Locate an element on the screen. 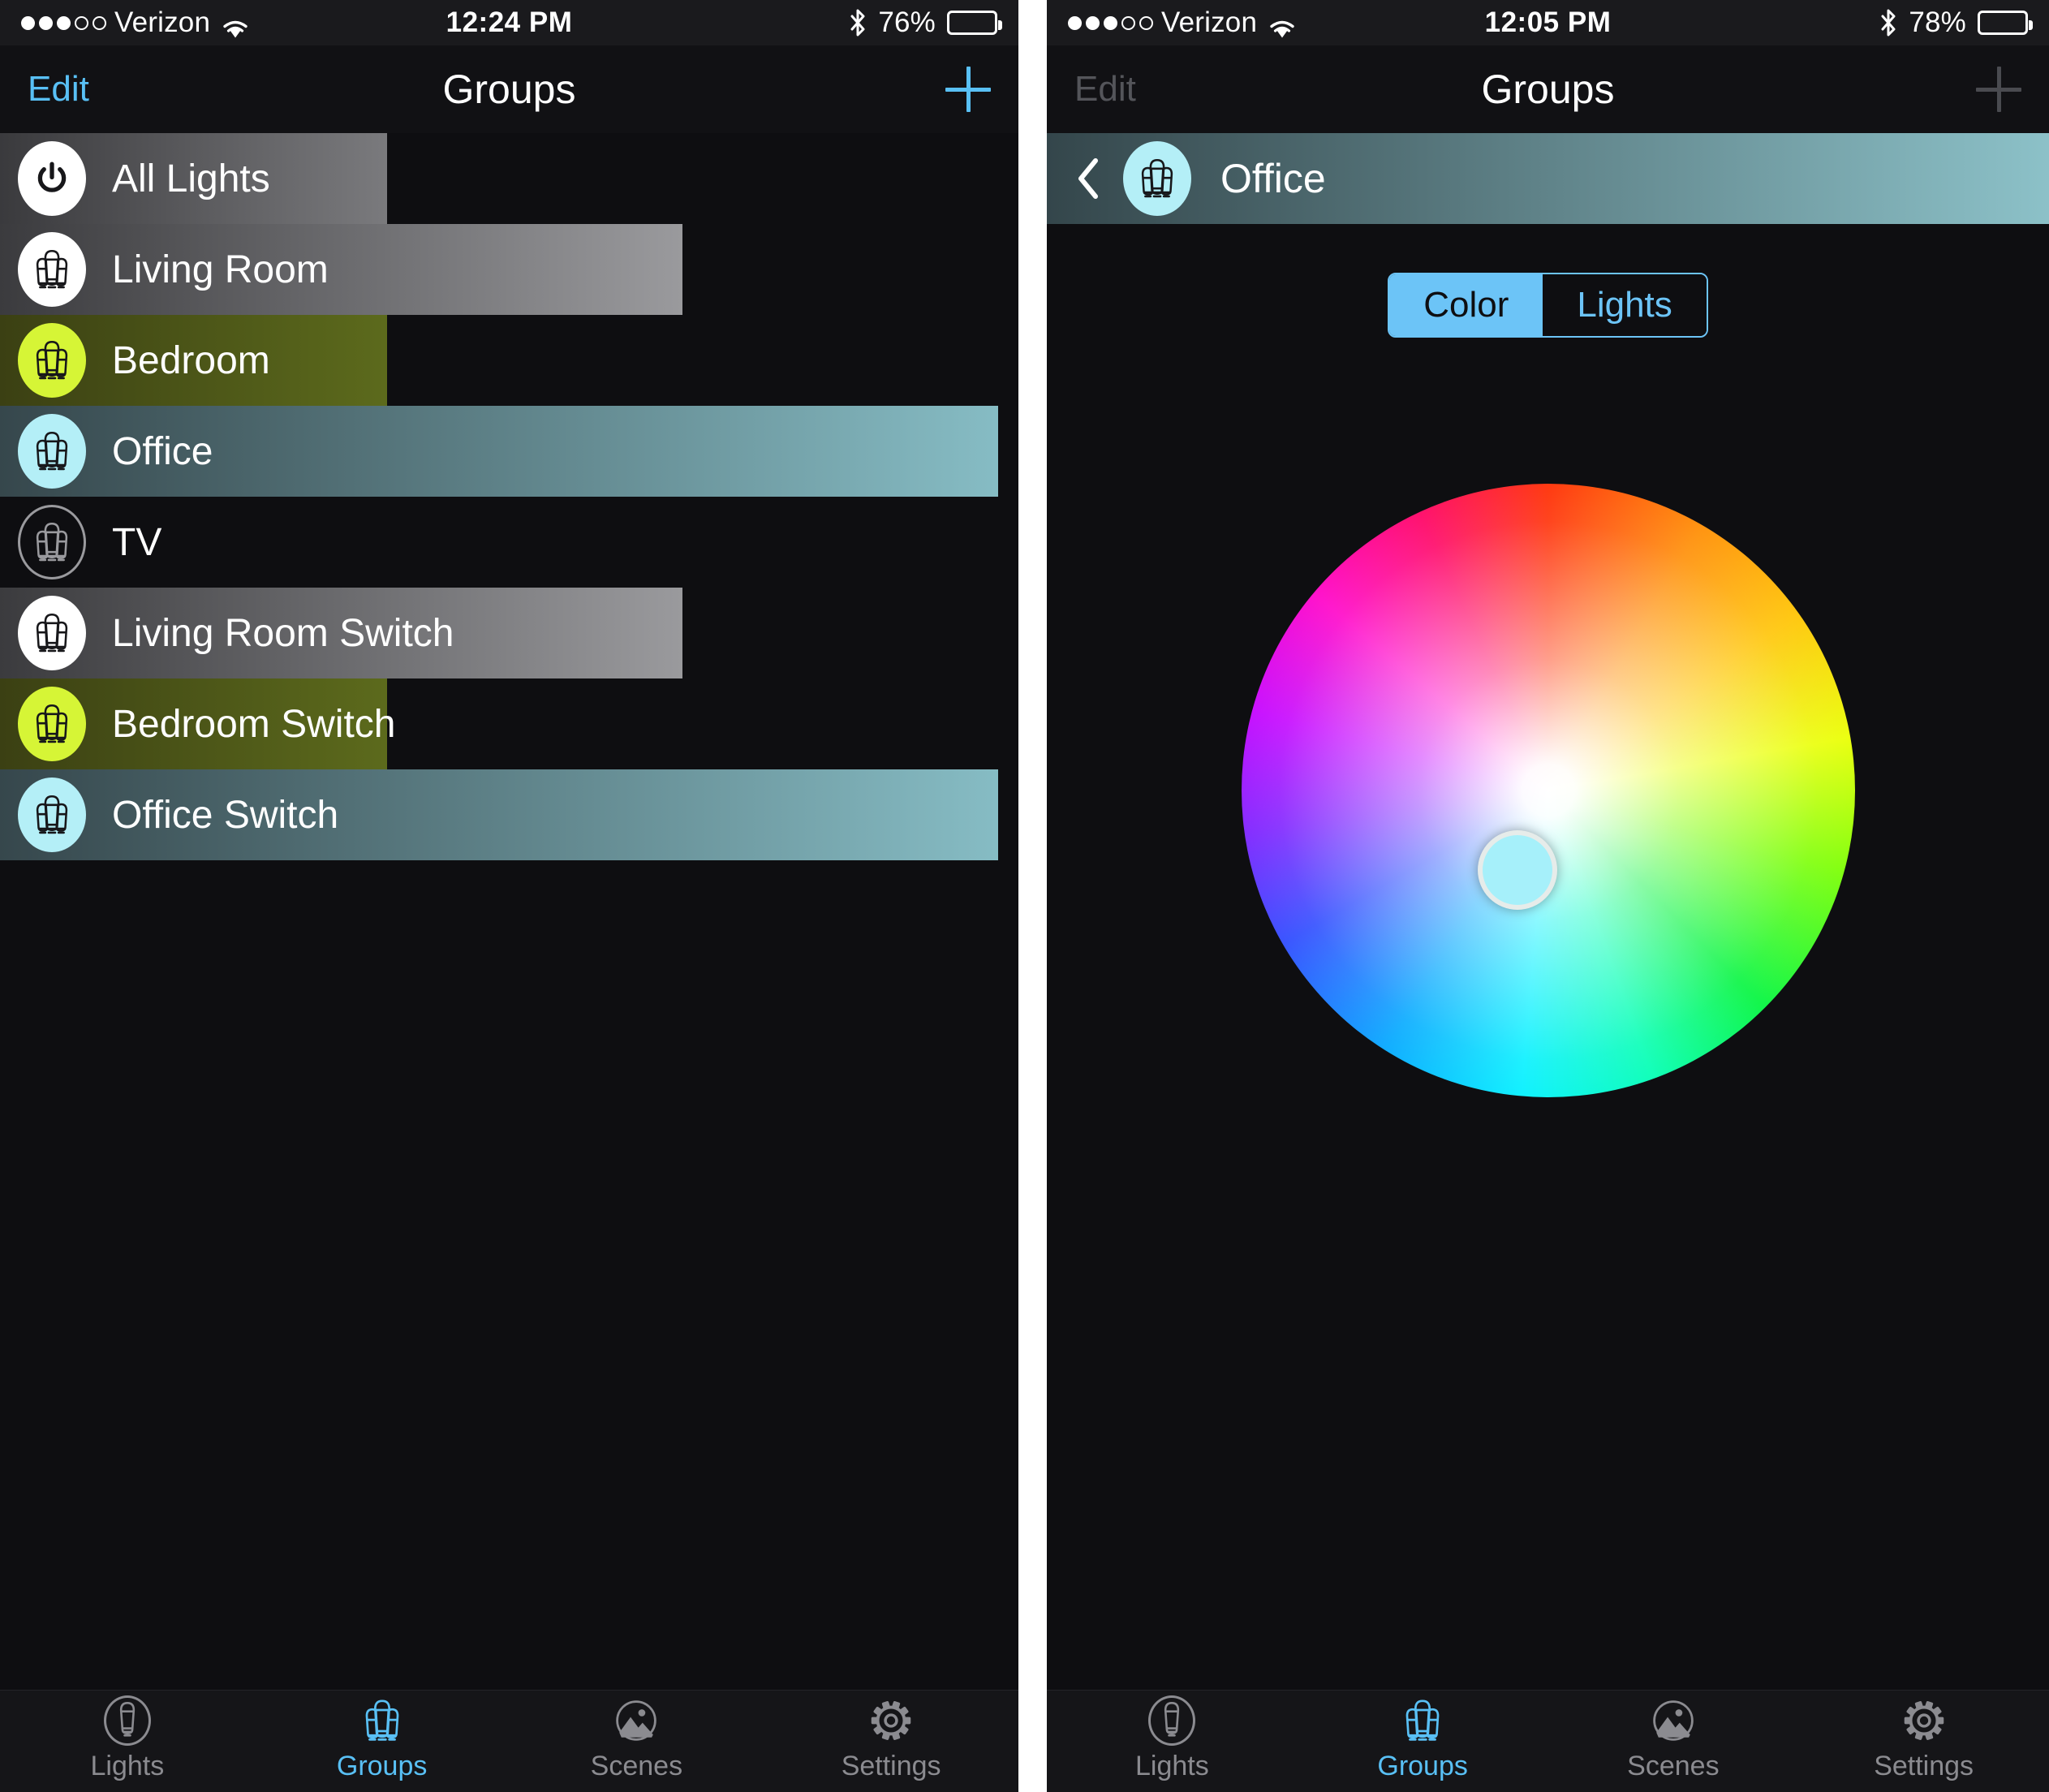 Image resolution: width=2049 pixels, height=1792 pixels. group-name-label: Bedroom Switch is located at coordinates (254, 724).